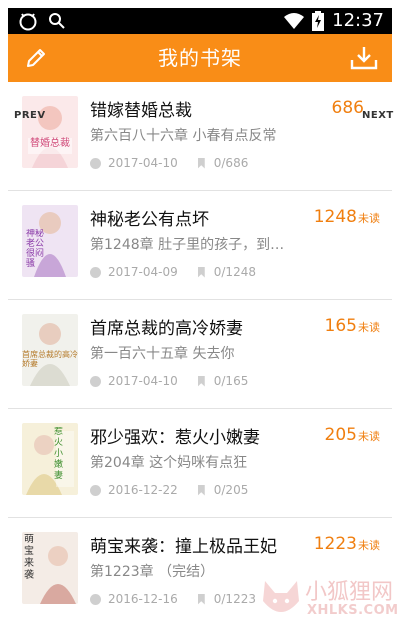  I want to click on watermark: 小狐狸网 XHLKS.COM, so click(326, 596).